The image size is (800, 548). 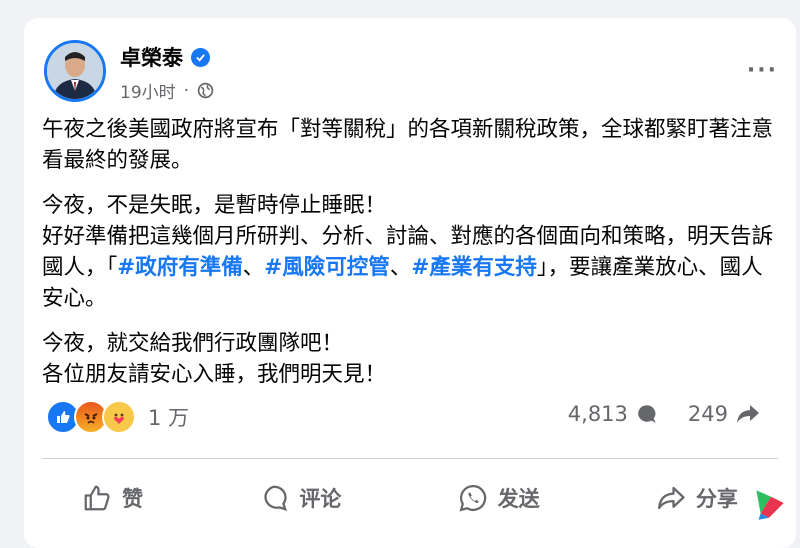 What do you see at coordinates (748, 414) in the screenshot?
I see `share-count-icon` at bounding box center [748, 414].